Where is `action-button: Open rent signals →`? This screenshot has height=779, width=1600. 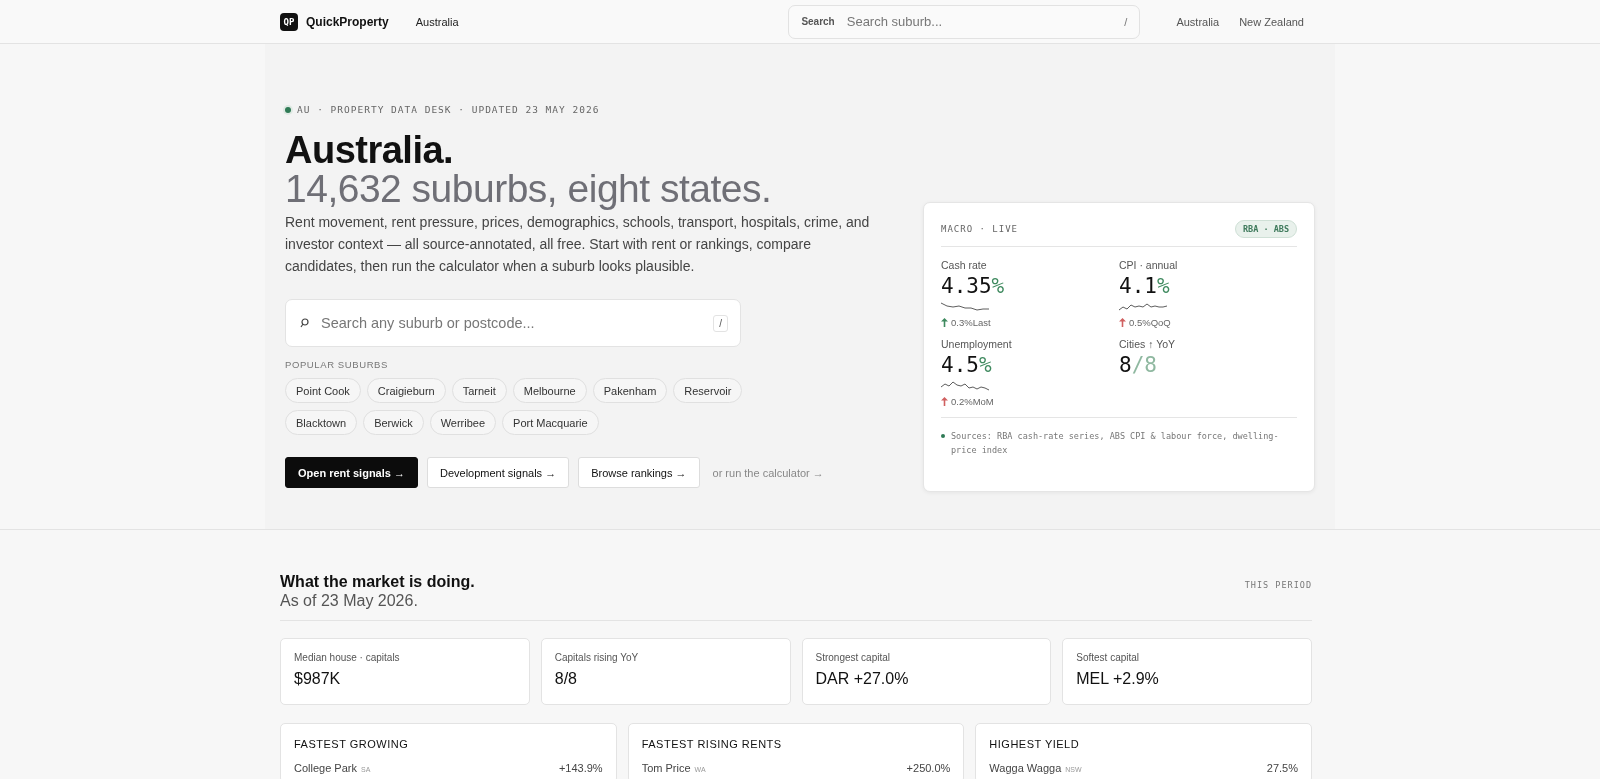
action-button: Open rent signals → is located at coordinates (351, 472).